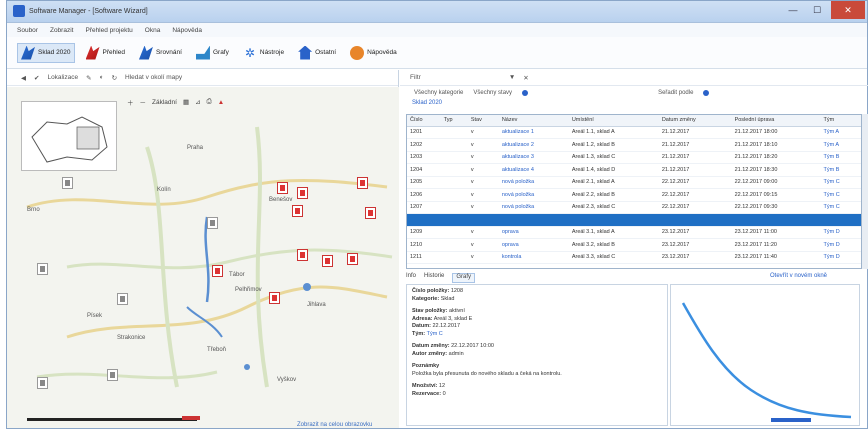  Describe the element at coordinates (88, 78) in the screenshot. I see `pencil-icon: ✎` at that location.